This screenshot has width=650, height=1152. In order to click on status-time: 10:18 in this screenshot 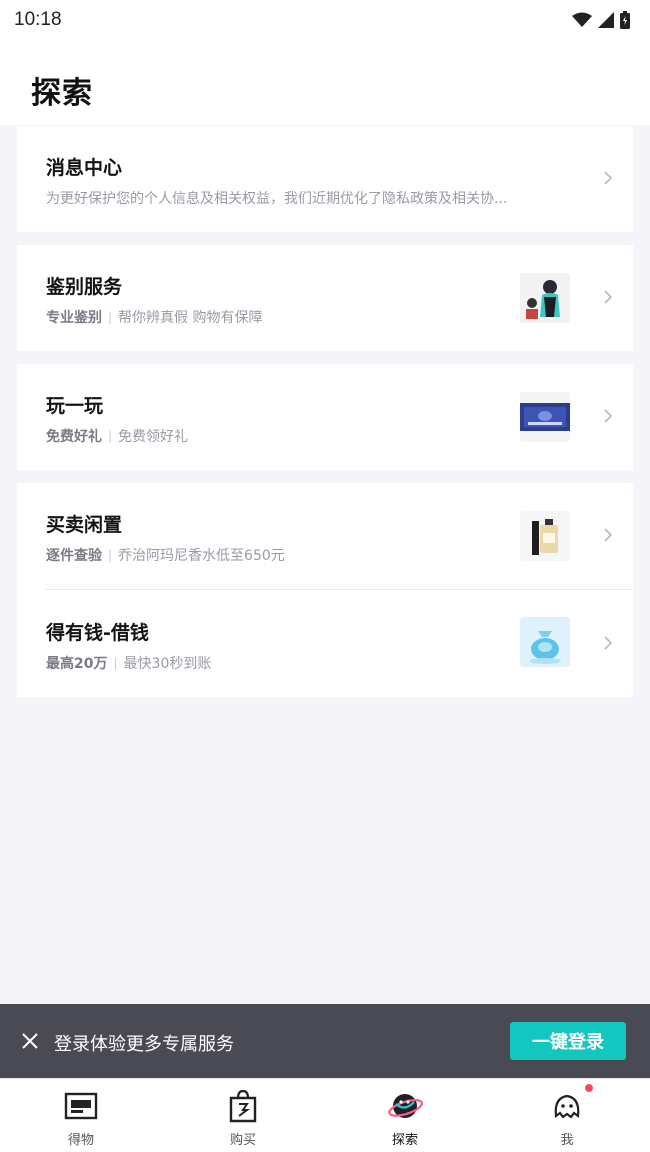, I will do `click(38, 19)`.